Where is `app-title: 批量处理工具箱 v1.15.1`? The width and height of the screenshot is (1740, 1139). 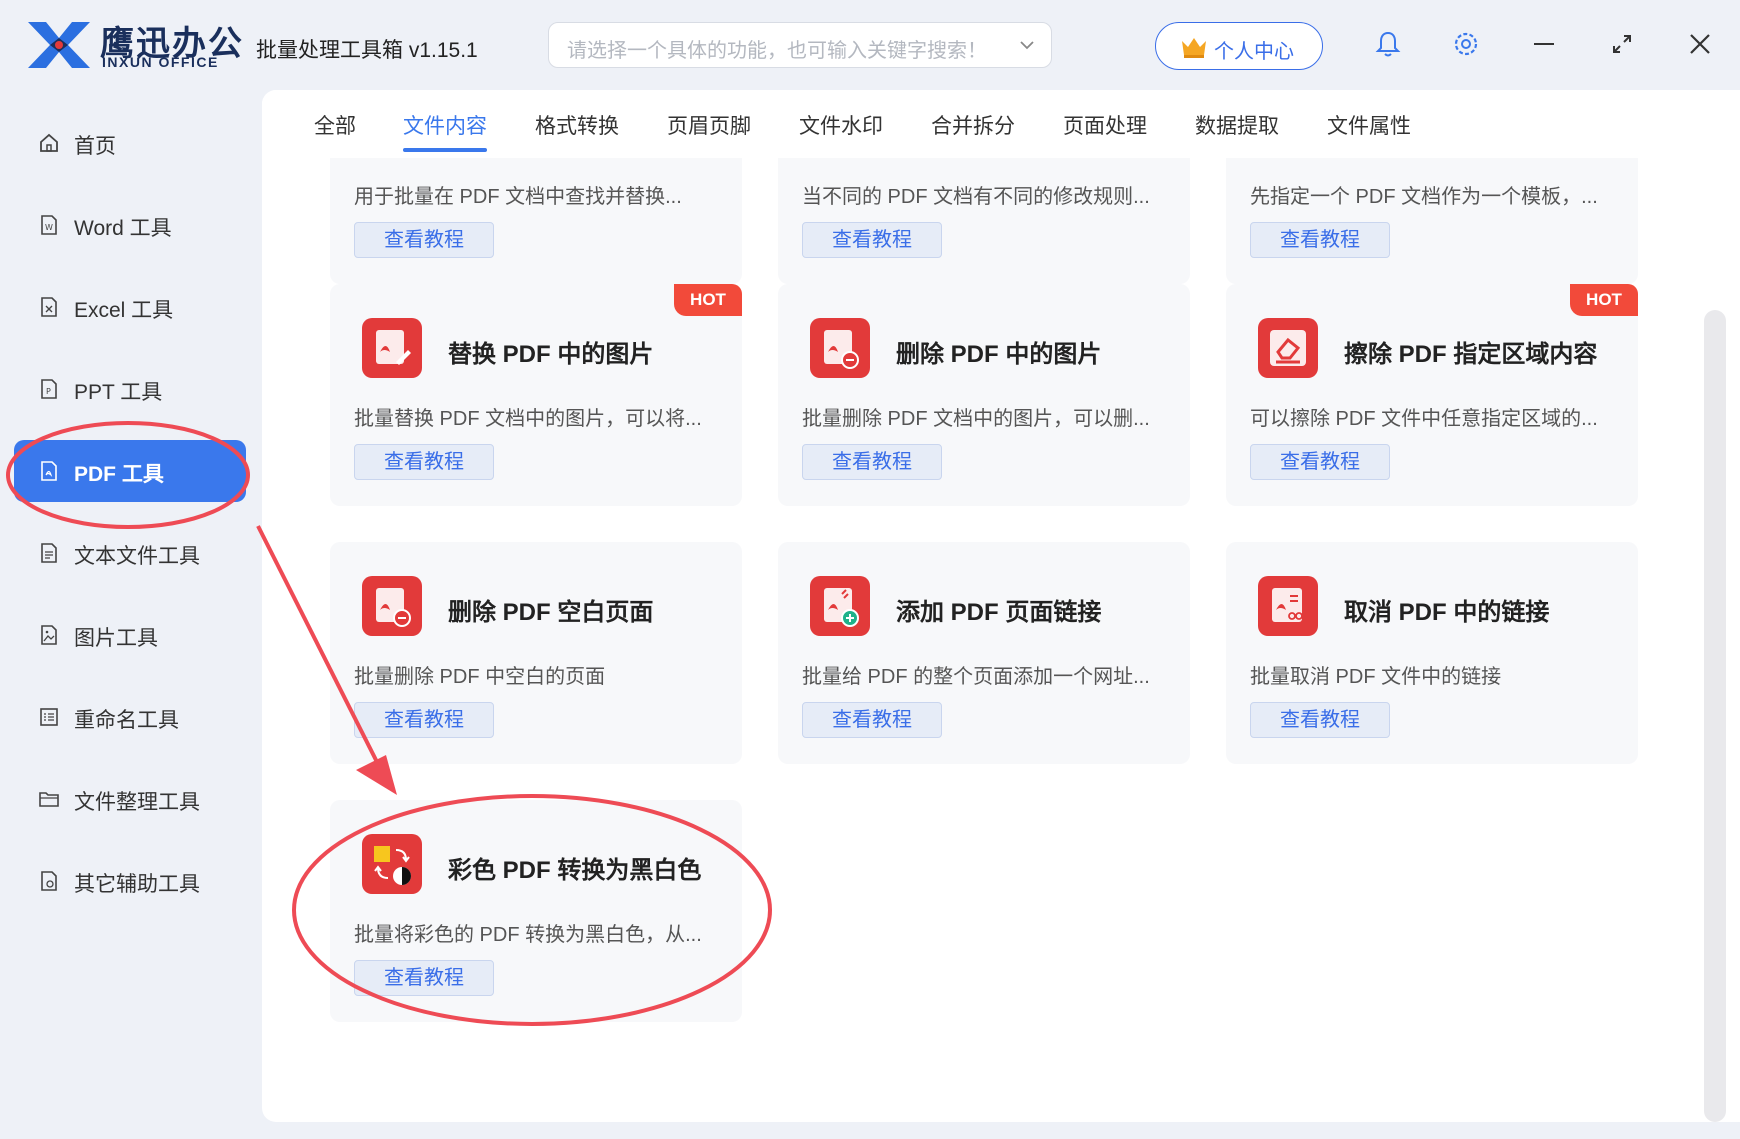 app-title: 批量处理工具箱 v1.15.1 is located at coordinates (367, 50).